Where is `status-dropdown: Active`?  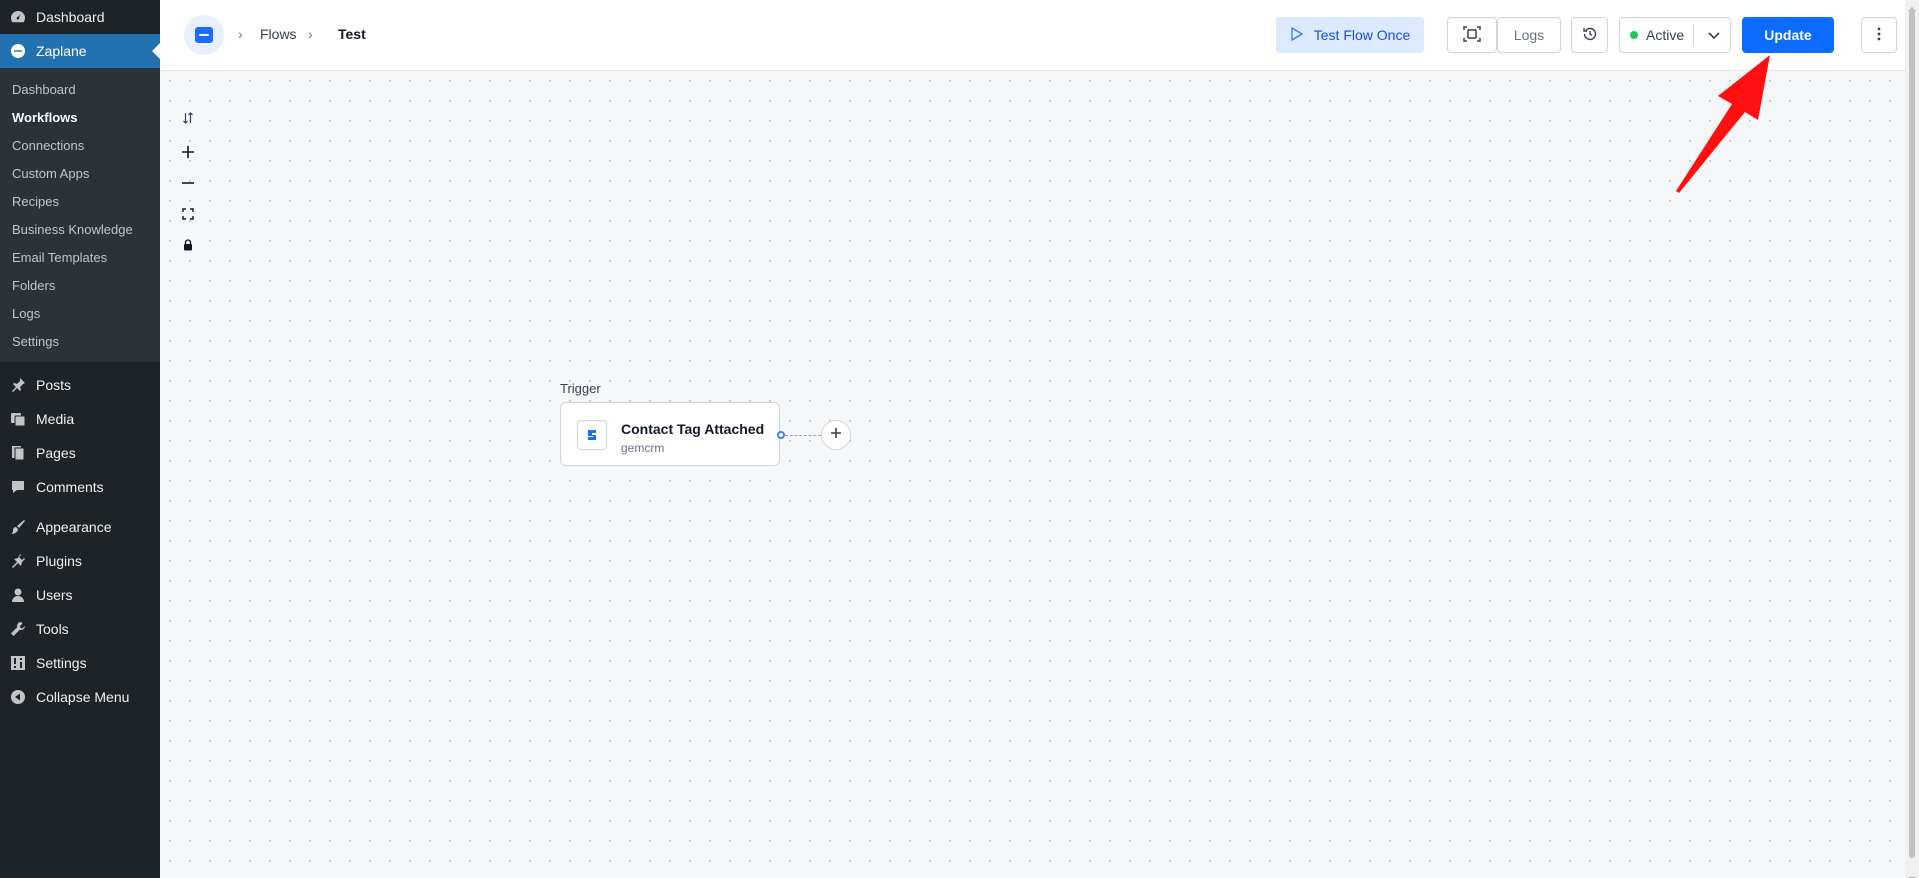
status-dropdown: Active is located at coordinates (1675, 35).